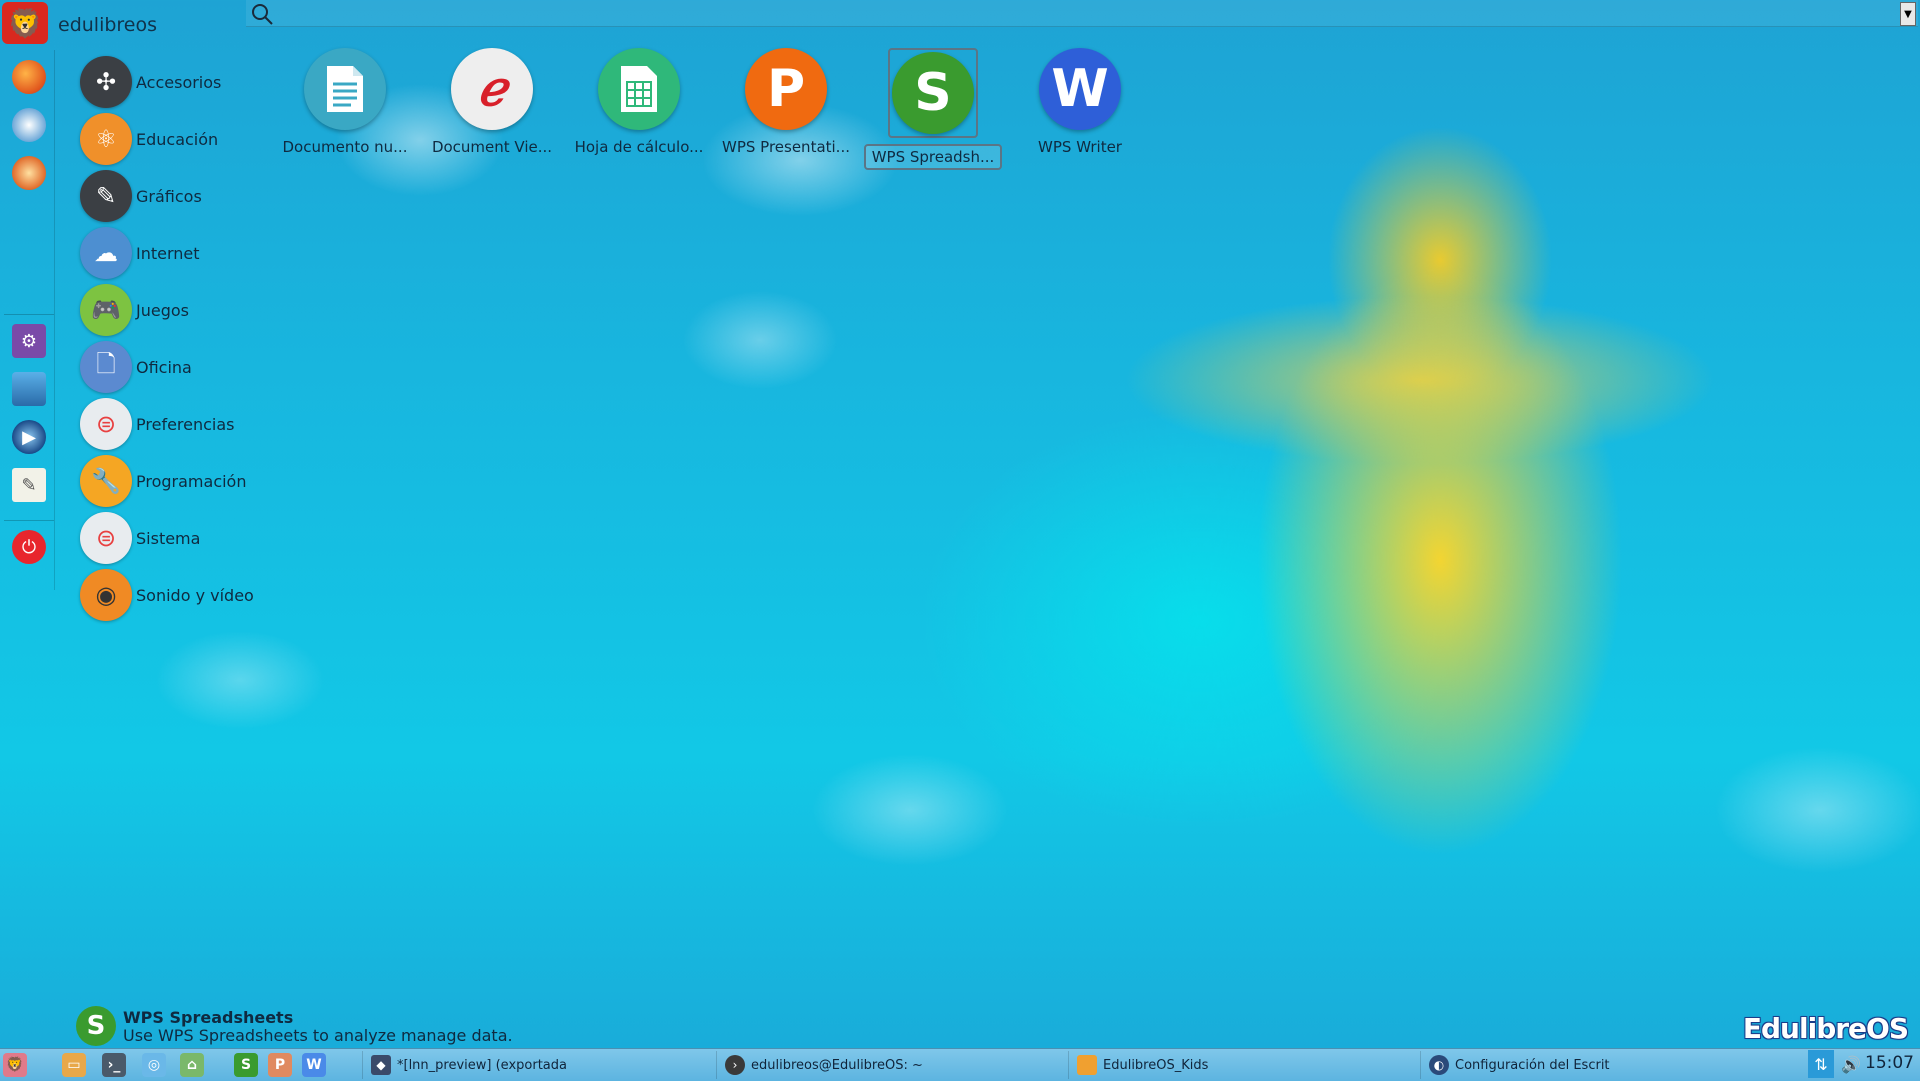 The height and width of the screenshot is (1081, 1920). What do you see at coordinates (195, 595) in the screenshot?
I see `category-label: Sonido y vídeo` at bounding box center [195, 595].